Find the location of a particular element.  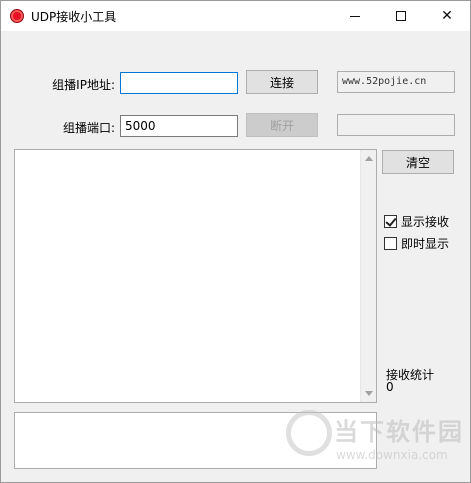

minimize-button is located at coordinates (355, 16).